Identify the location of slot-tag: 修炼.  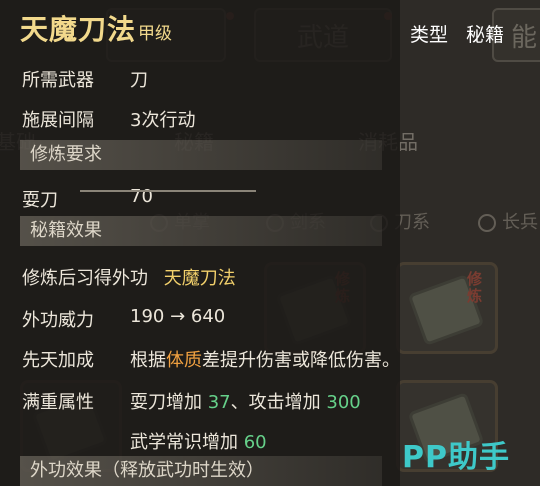
(475, 287).